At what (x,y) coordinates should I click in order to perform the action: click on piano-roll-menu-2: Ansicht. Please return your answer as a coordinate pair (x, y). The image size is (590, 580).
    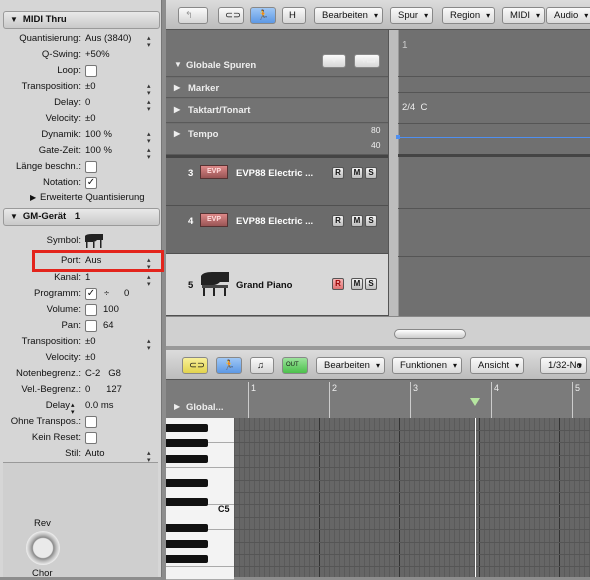
    Looking at the image, I should click on (497, 365).